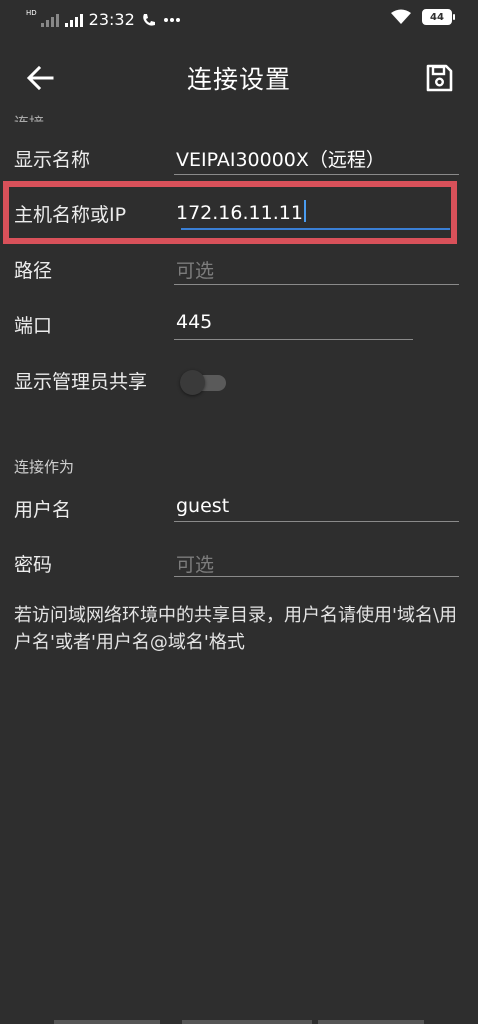 The width and height of the screenshot is (478, 1024). What do you see at coordinates (316, 174) in the screenshot?
I see `display-name-underline` at bounding box center [316, 174].